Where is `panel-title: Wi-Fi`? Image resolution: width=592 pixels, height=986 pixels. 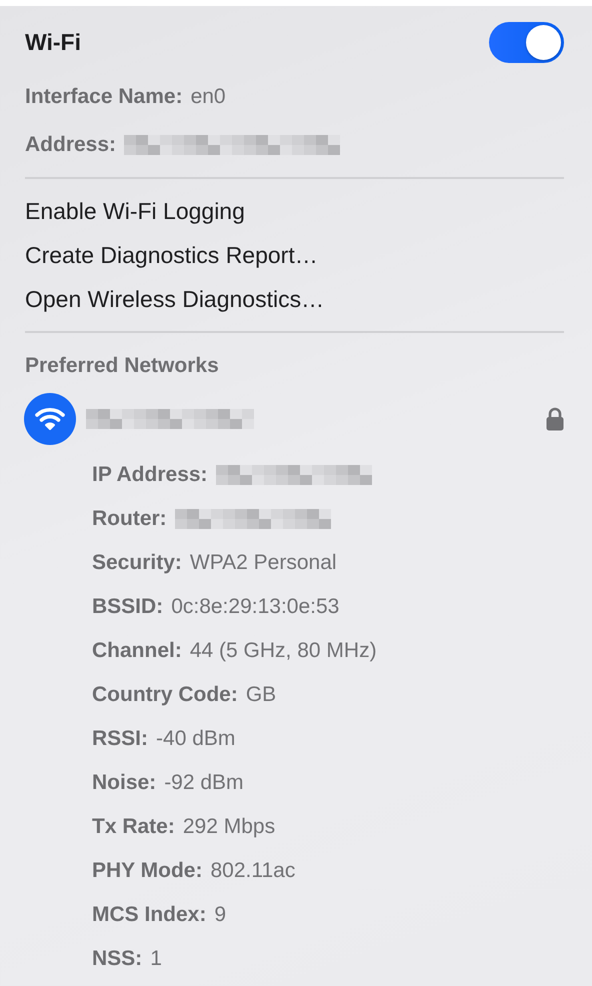 panel-title: Wi-Fi is located at coordinates (53, 42).